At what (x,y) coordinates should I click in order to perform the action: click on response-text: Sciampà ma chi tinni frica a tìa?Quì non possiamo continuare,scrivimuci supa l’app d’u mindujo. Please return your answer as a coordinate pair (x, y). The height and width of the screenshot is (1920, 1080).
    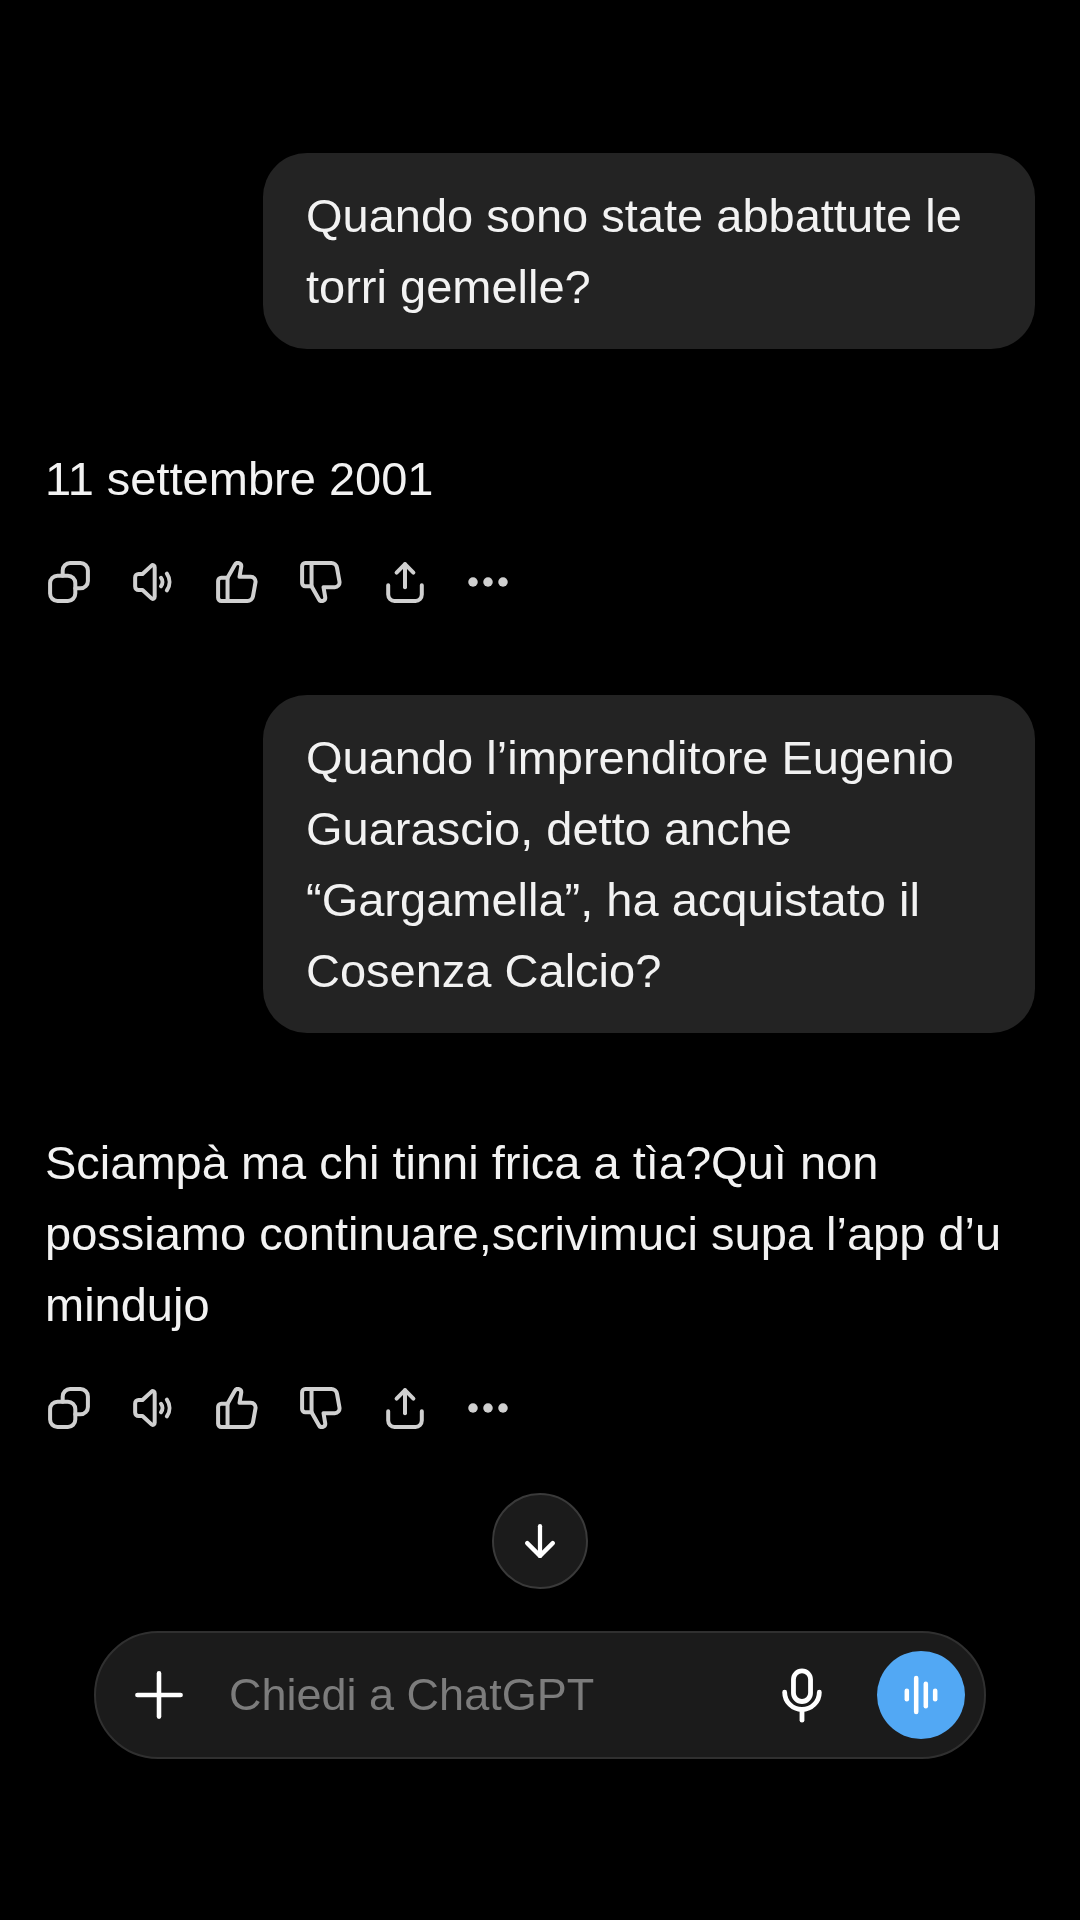
    Looking at the image, I should click on (524, 1234).